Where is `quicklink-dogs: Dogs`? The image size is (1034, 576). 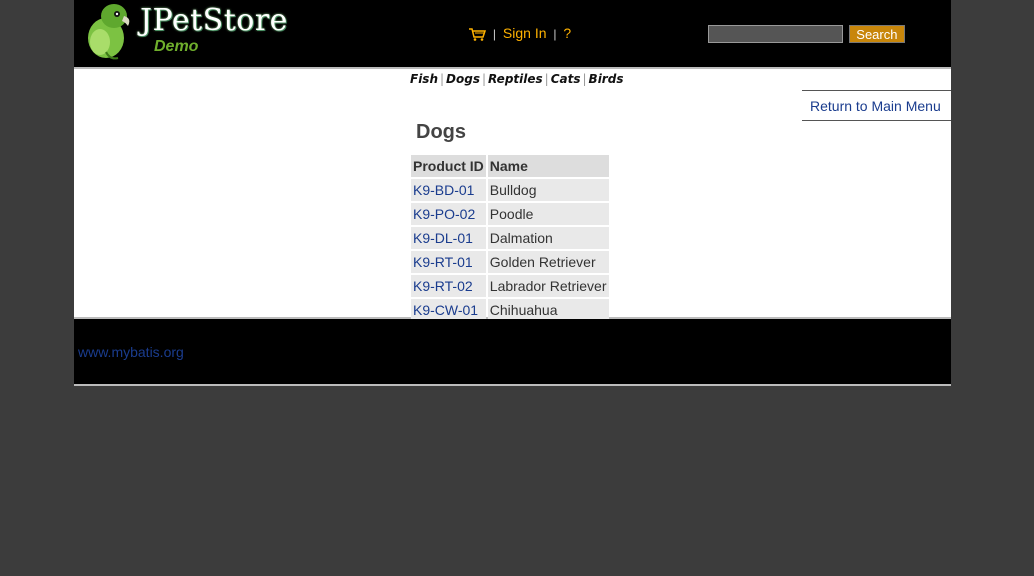 quicklink-dogs: Dogs is located at coordinates (463, 79).